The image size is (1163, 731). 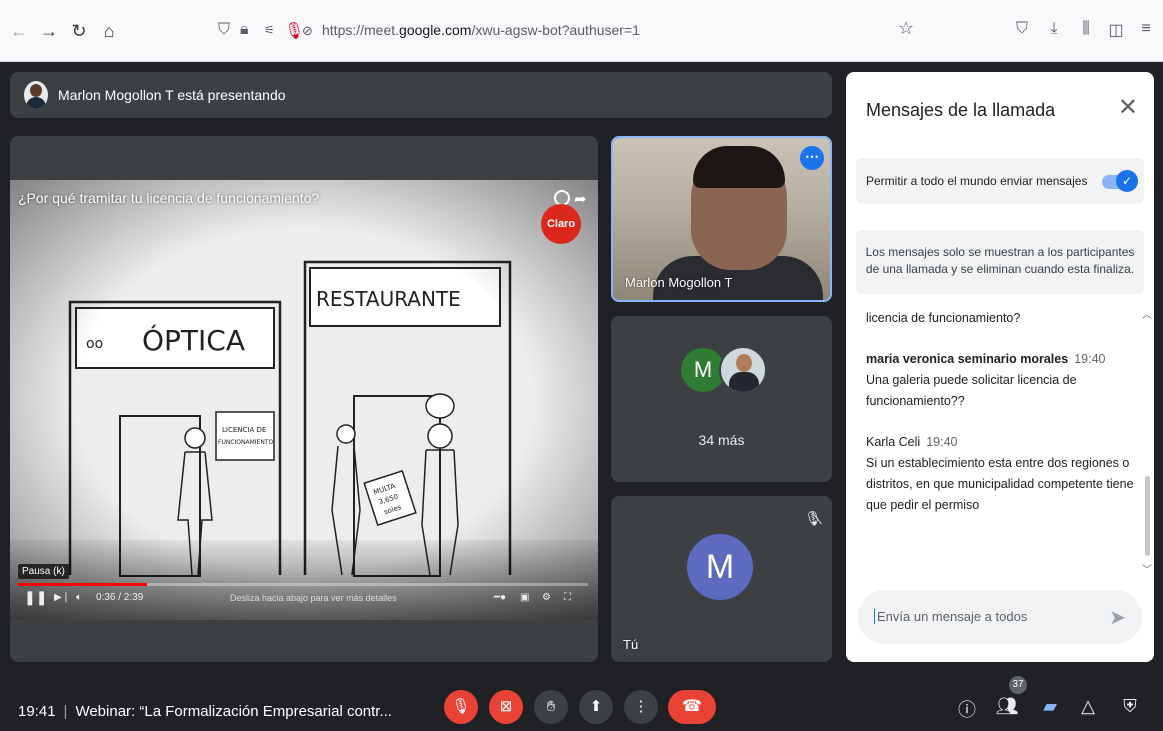 What do you see at coordinates (49, 31) in the screenshot?
I see `forward-icon: →` at bounding box center [49, 31].